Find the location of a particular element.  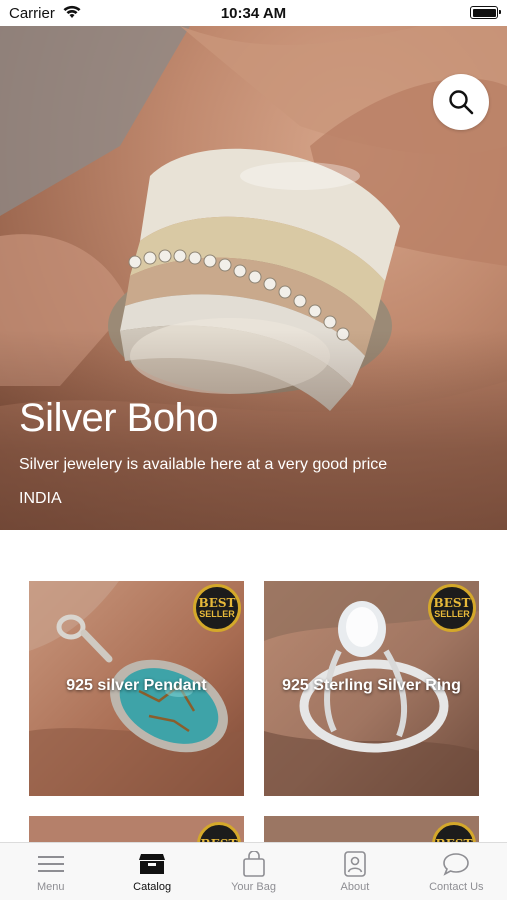

tab-contact: Contact Us is located at coordinates (456, 871).